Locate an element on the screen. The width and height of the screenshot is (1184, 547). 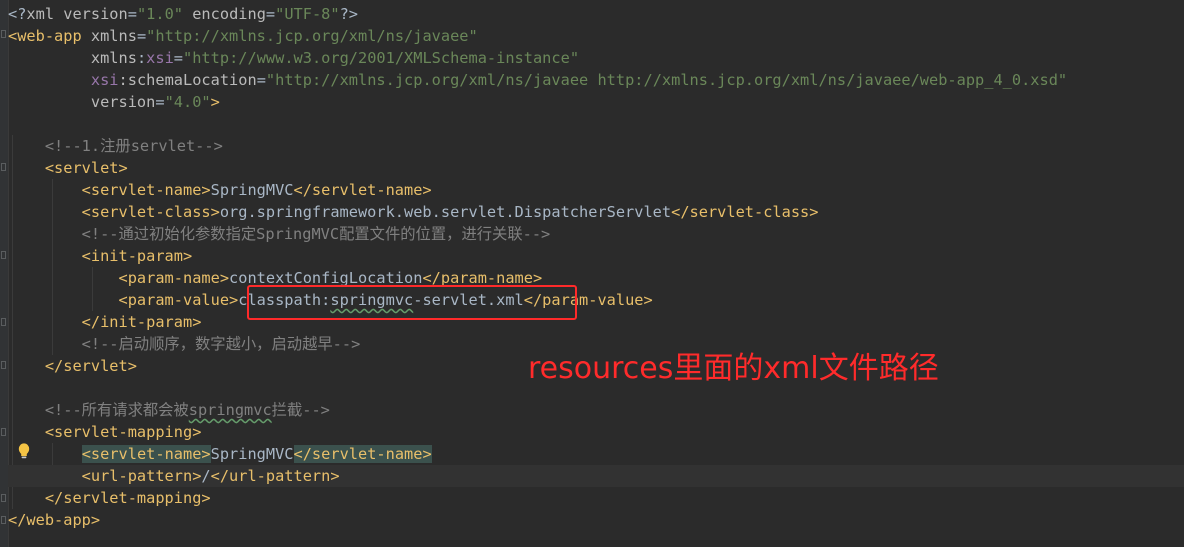
code-token: version is located at coordinates (82, 102).